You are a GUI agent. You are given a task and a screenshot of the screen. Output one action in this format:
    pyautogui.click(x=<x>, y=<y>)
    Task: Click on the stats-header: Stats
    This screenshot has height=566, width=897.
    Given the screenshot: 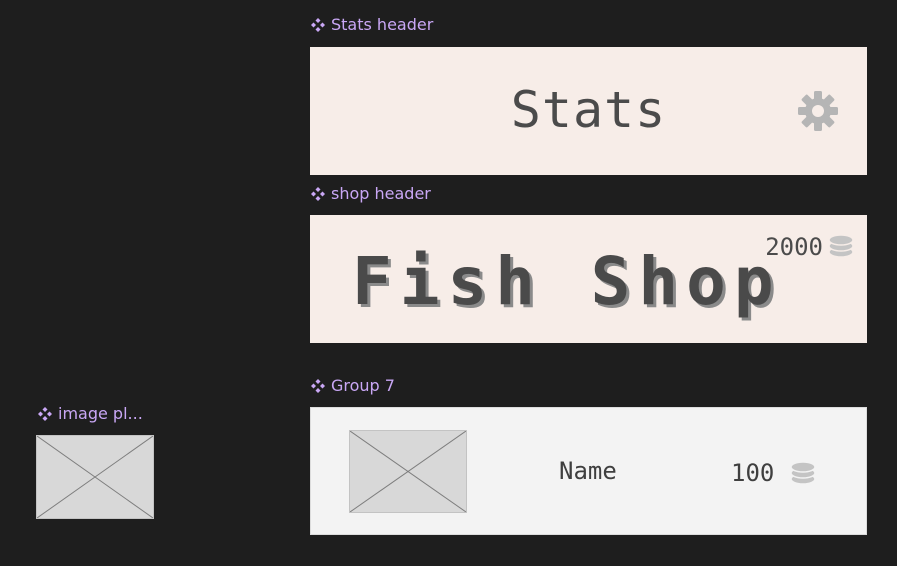 What is the action you would take?
    pyautogui.click(x=588, y=111)
    